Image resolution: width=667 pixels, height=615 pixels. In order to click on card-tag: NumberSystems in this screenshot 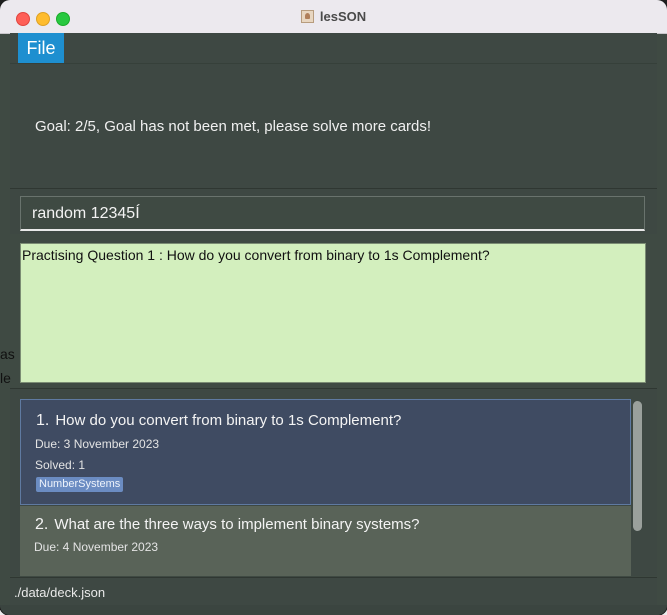, I will do `click(80, 484)`.